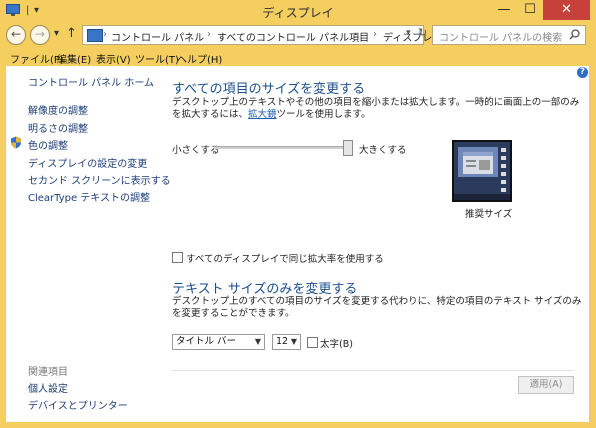 The width and height of the screenshot is (596, 428). Describe the element at coordinates (48, 144) in the screenshot. I see `sidebar-item-color: 色の調整` at that location.